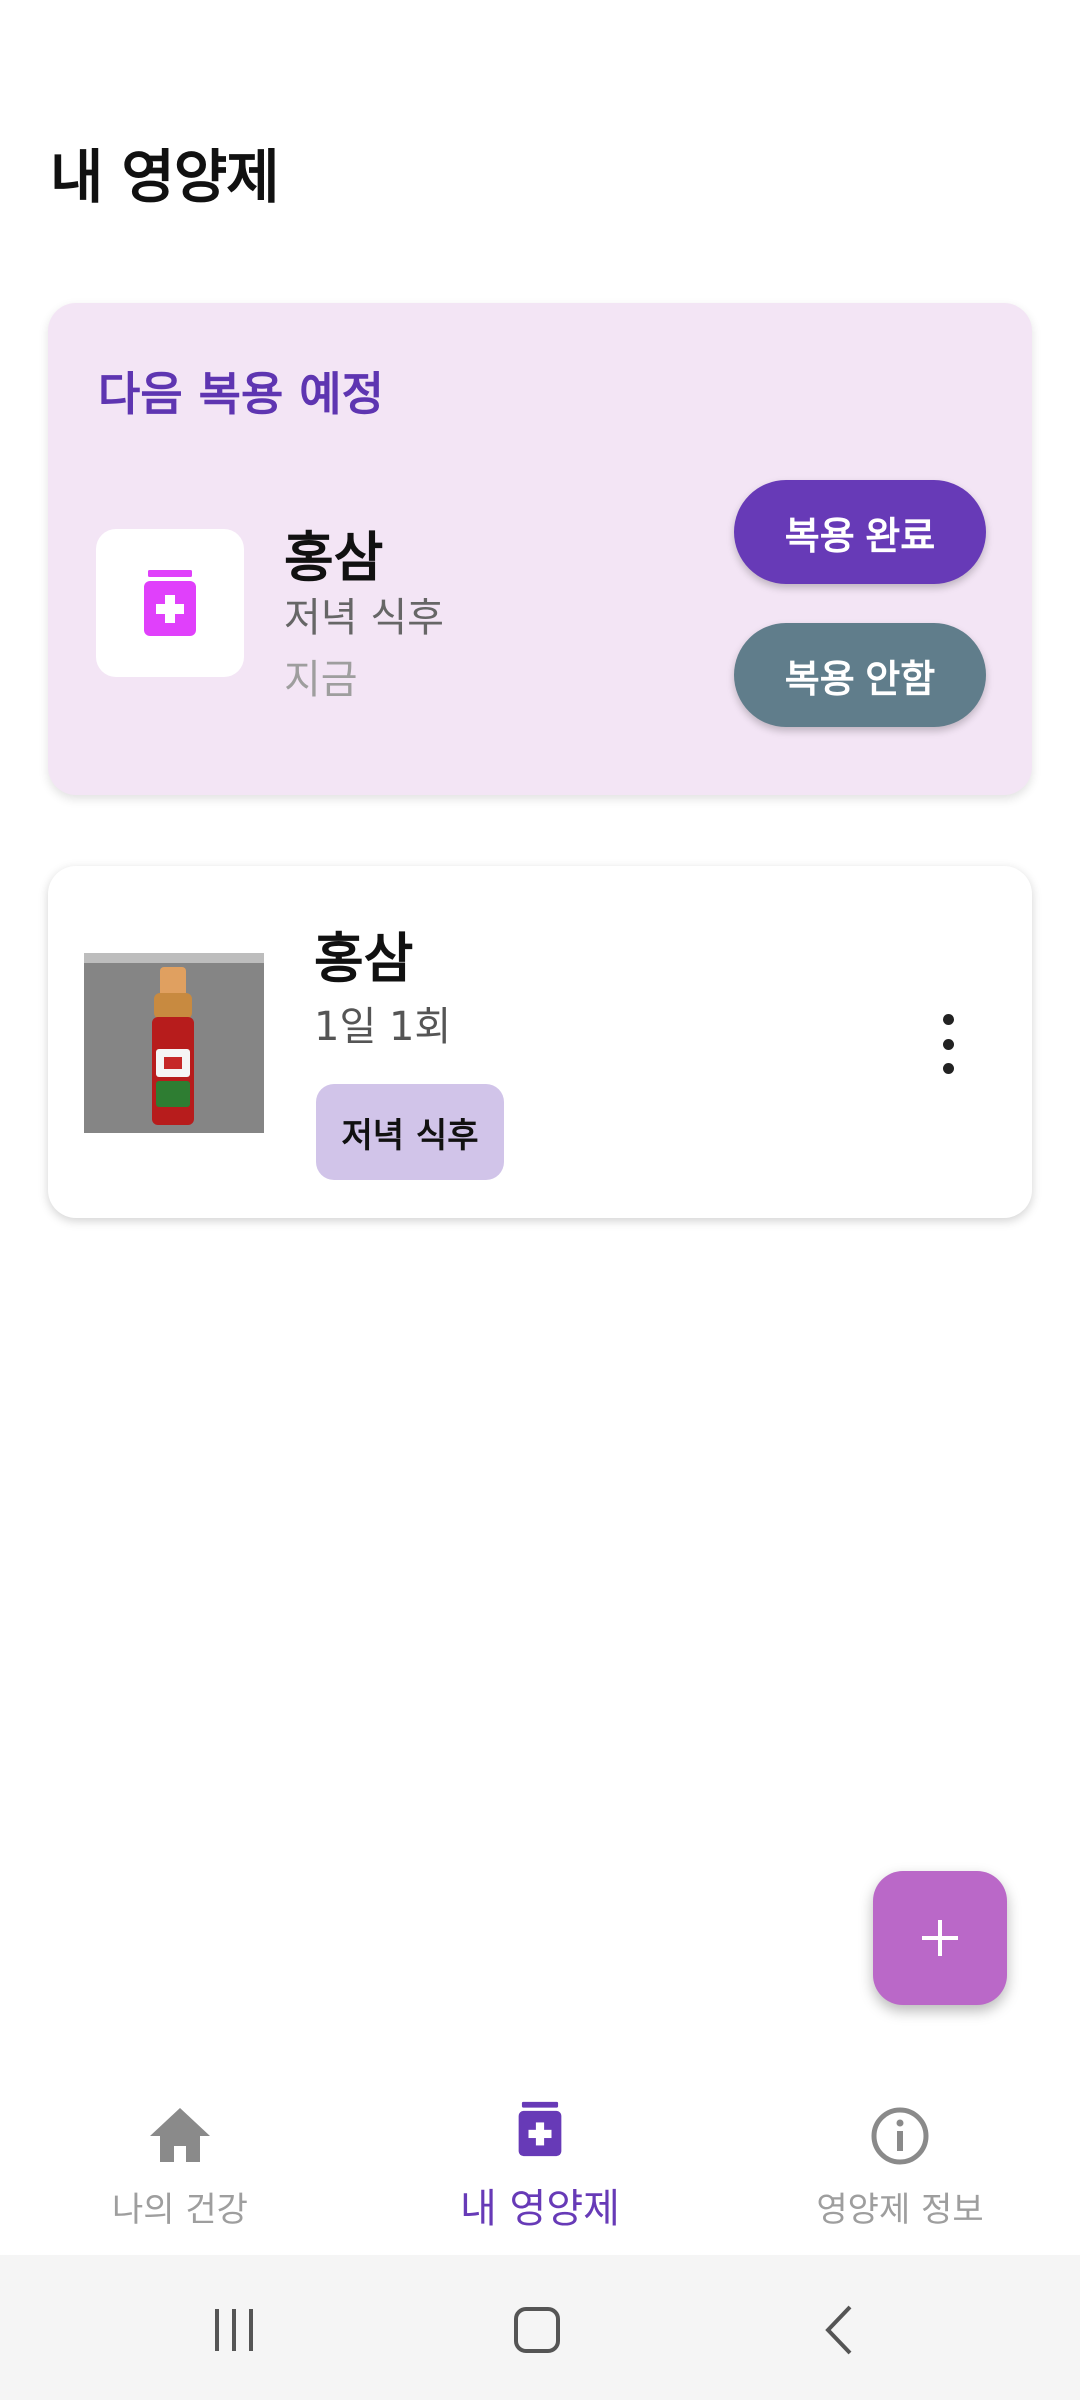  What do you see at coordinates (165, 177) in the screenshot?
I see `page-title: 내 영양제` at bounding box center [165, 177].